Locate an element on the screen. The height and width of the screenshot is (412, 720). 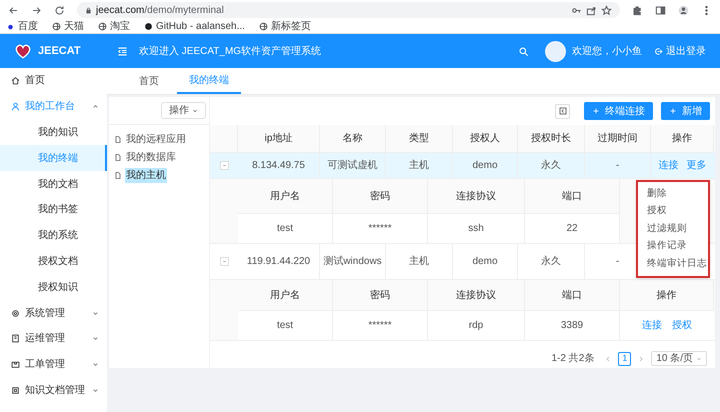
back-icon is located at coordinates (13, 10).